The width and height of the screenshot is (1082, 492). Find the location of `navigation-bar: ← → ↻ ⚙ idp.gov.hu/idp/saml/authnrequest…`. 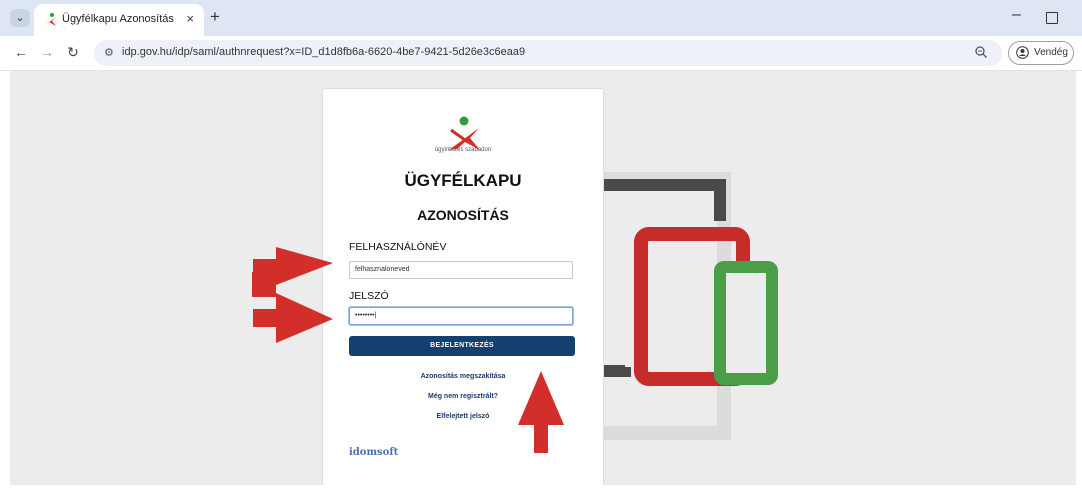

navigation-bar: ← → ↻ ⚙ idp.gov.hu/idp/saml/authnrequest… is located at coordinates (541, 53).